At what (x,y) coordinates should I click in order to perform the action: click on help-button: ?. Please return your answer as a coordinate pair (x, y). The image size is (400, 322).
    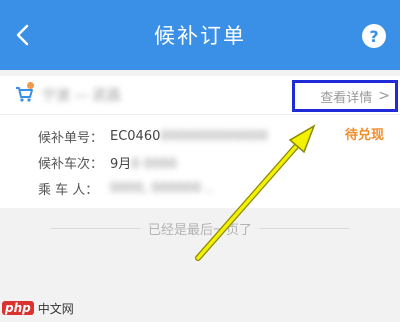
    Looking at the image, I should click on (374, 36).